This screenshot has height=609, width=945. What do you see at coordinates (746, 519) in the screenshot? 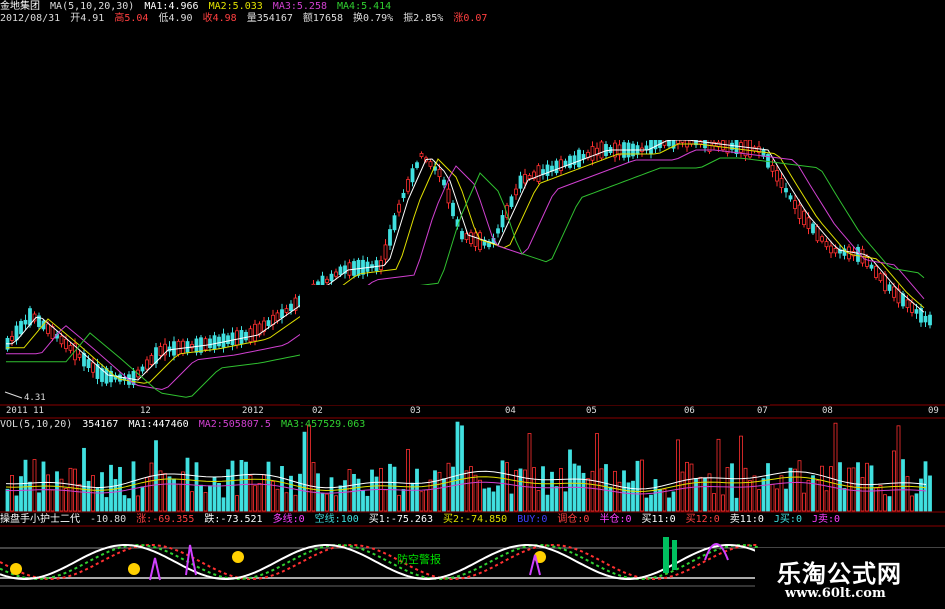
I see `ind-v13: 卖11:0` at bounding box center [746, 519].